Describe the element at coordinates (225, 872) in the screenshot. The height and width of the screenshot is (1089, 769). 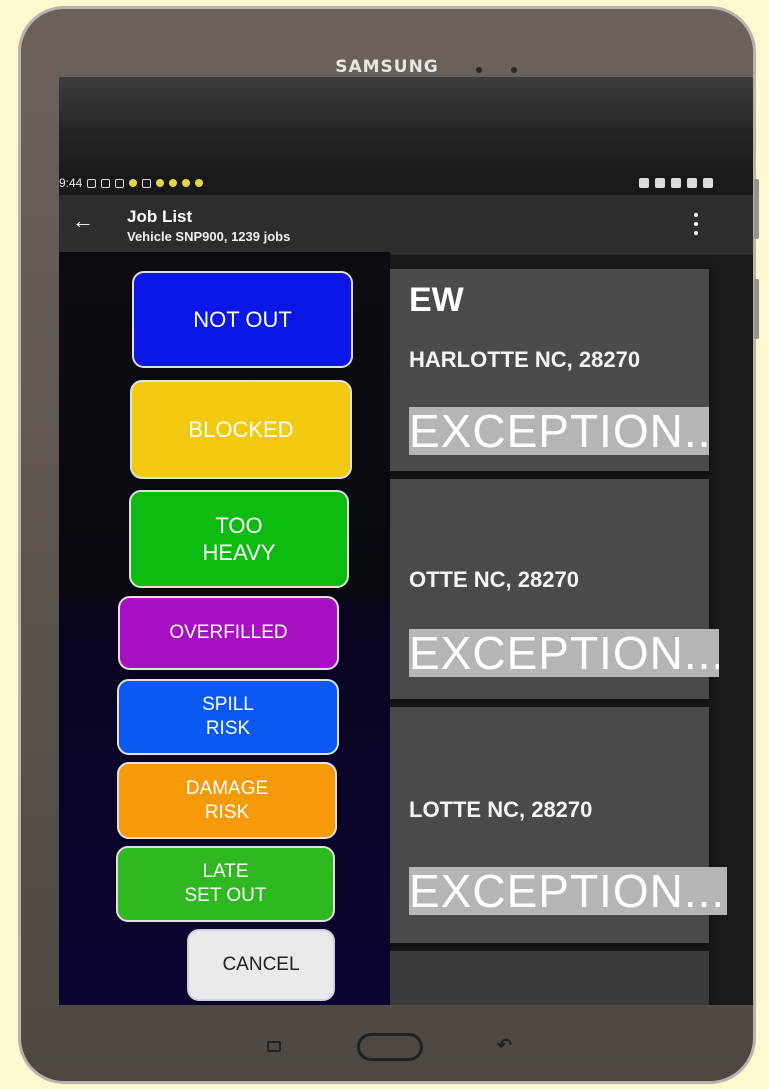
I see `option-label: LATE` at that location.